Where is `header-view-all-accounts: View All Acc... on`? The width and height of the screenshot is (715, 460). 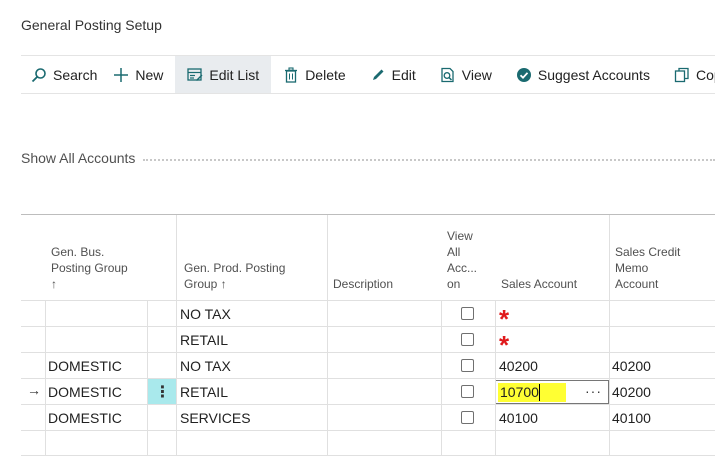 header-view-all-accounts: View All Acc... on is located at coordinates (470, 257).